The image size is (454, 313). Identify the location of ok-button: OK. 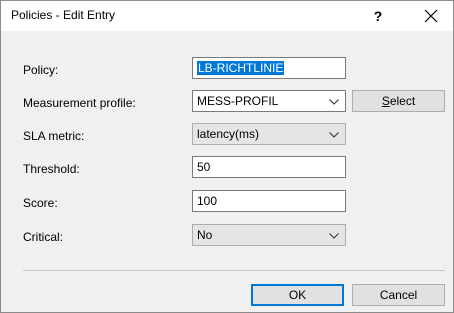
(297, 295).